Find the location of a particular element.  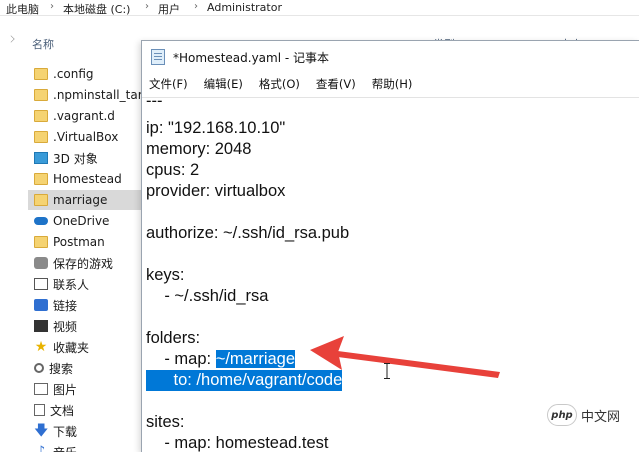

nav-item-onedrive: OneDrive is located at coordinates (85, 221).